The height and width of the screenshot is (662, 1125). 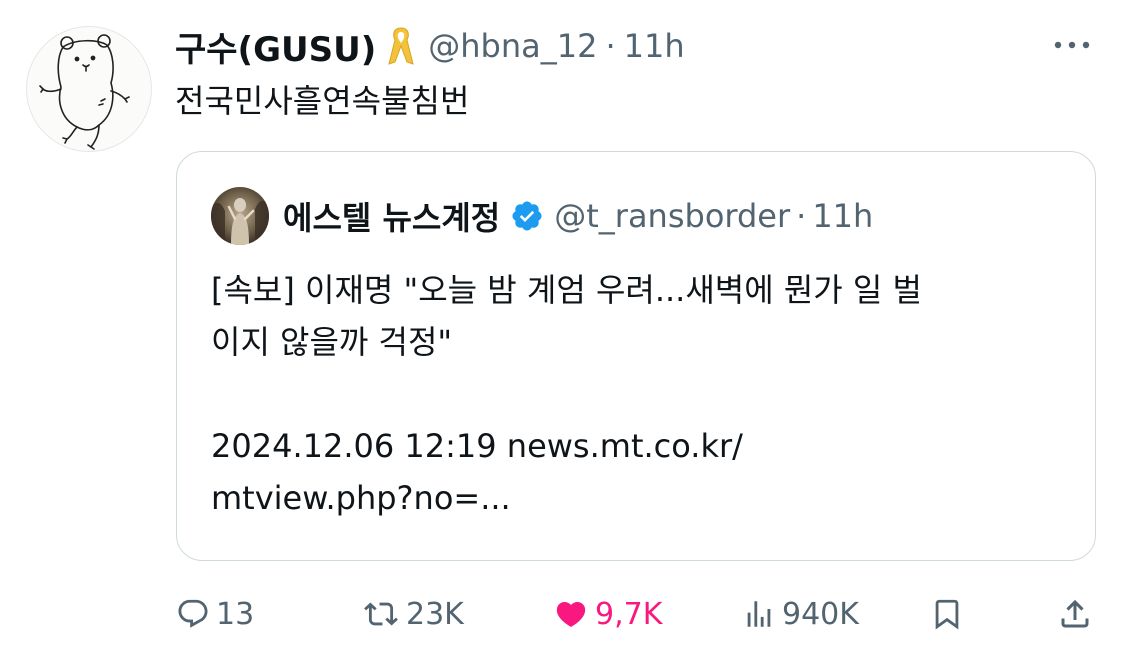 I want to click on more-options-button, so click(x=1072, y=45).